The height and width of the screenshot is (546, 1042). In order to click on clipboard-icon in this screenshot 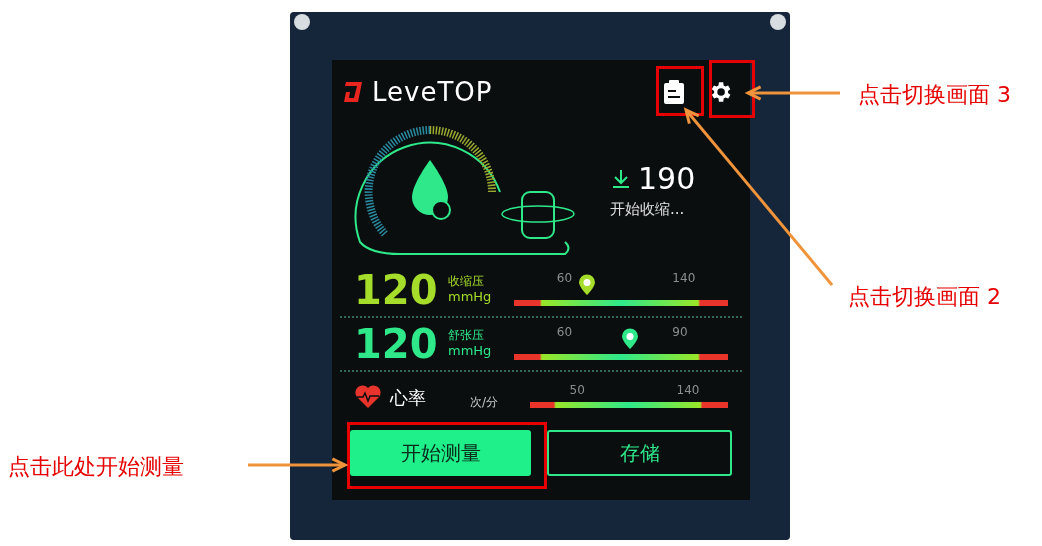, I will do `click(674, 92)`.